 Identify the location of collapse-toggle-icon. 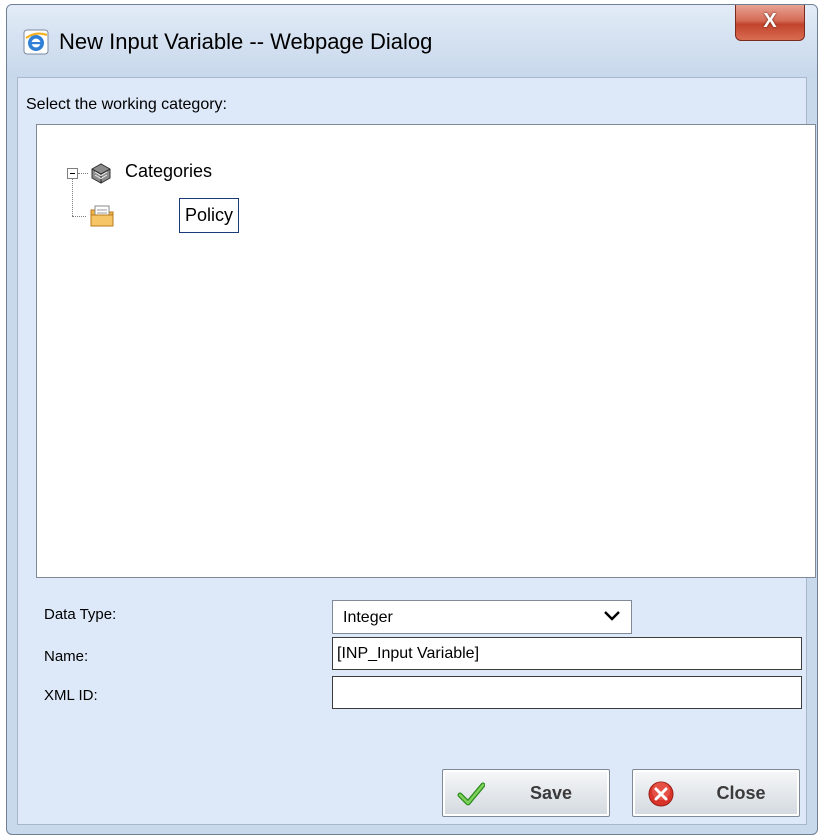
(72, 173).